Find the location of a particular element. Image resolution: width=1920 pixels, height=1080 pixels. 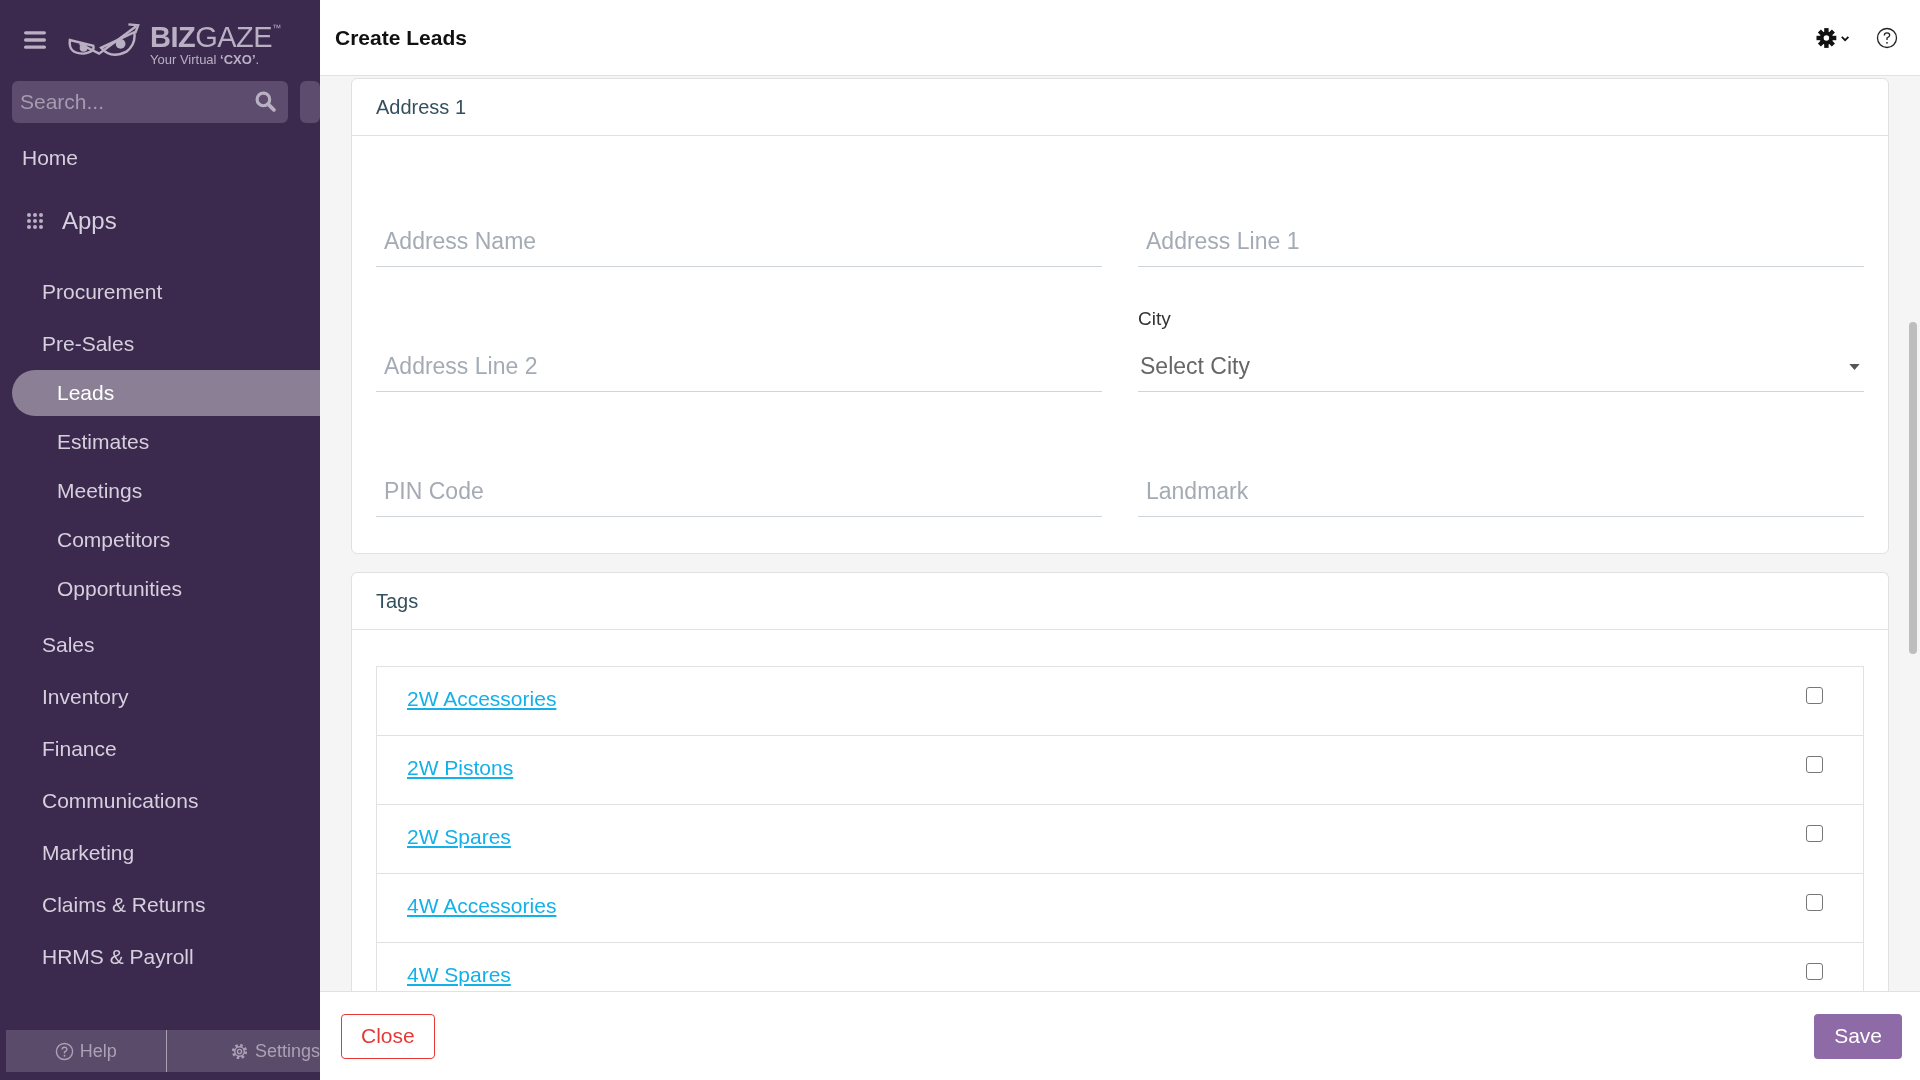

home-link: Home is located at coordinates (50, 155).